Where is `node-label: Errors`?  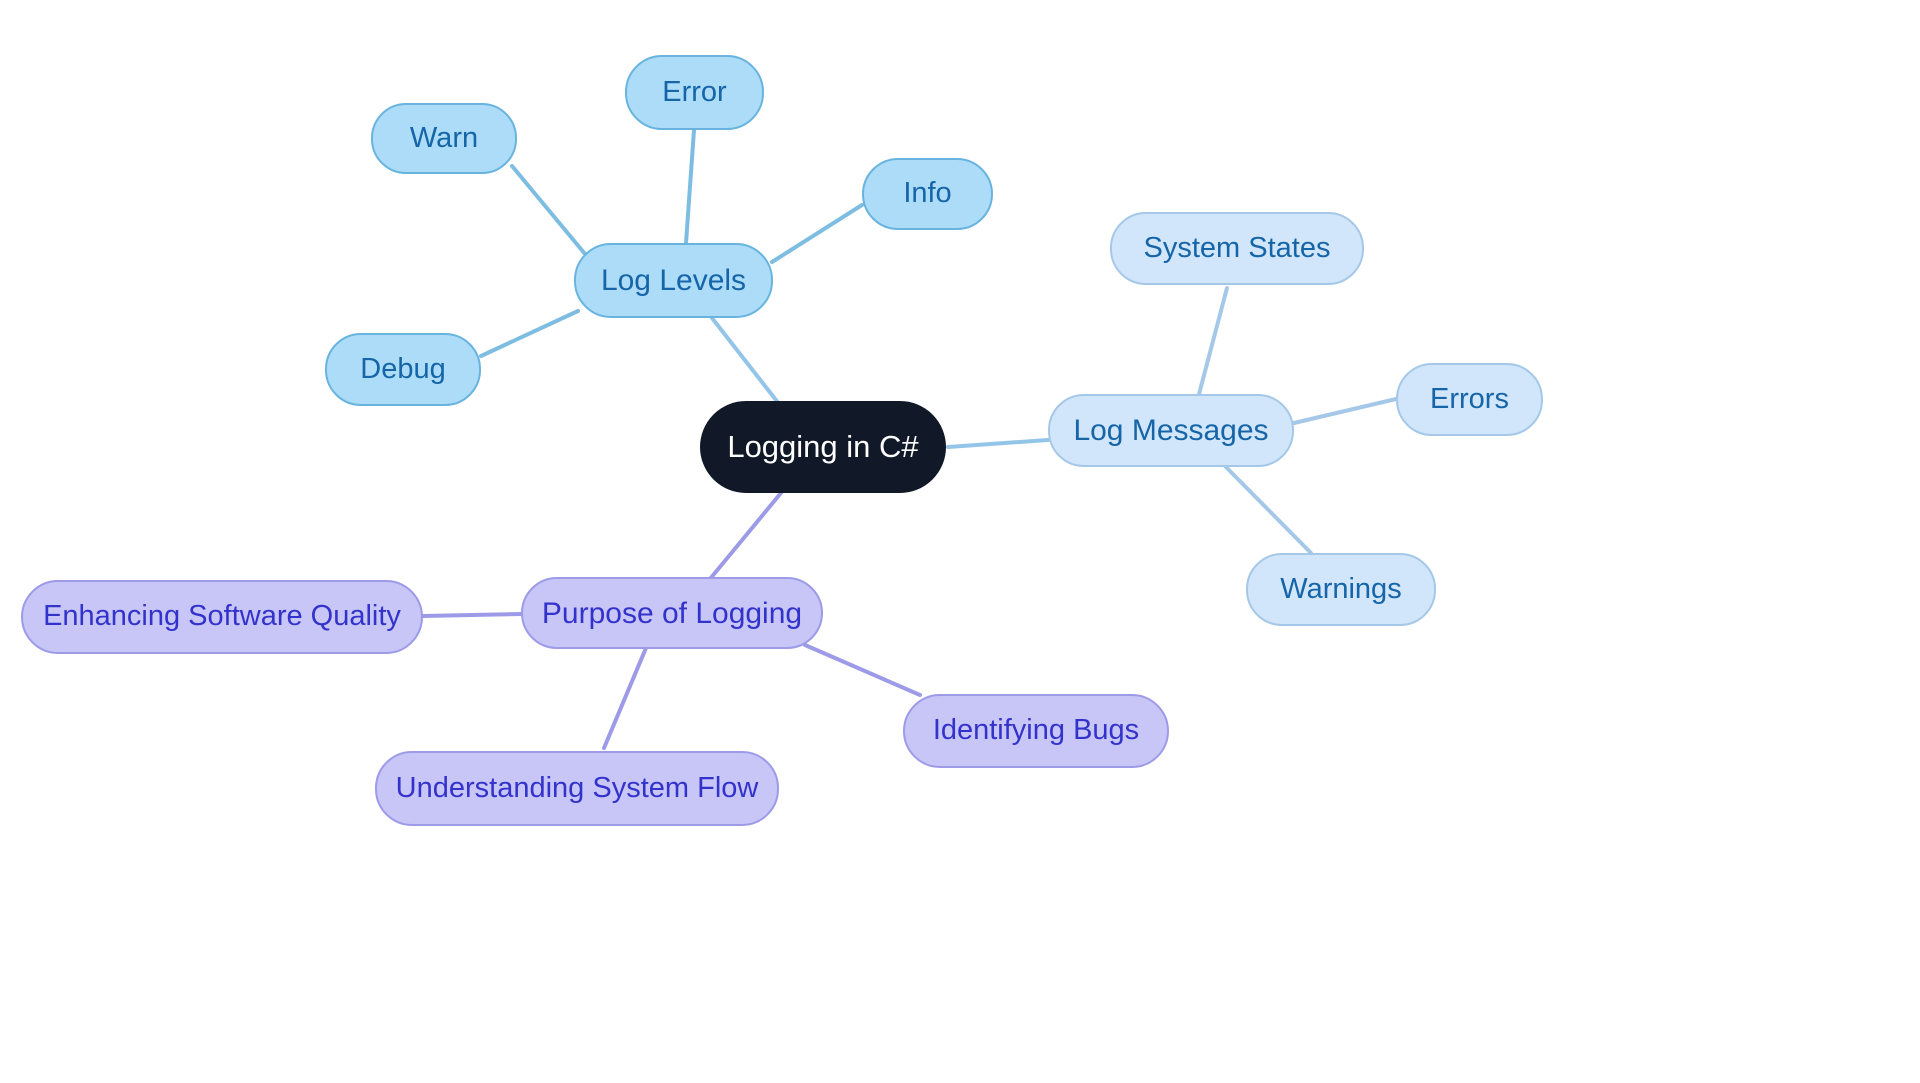 node-label: Errors is located at coordinates (1469, 398).